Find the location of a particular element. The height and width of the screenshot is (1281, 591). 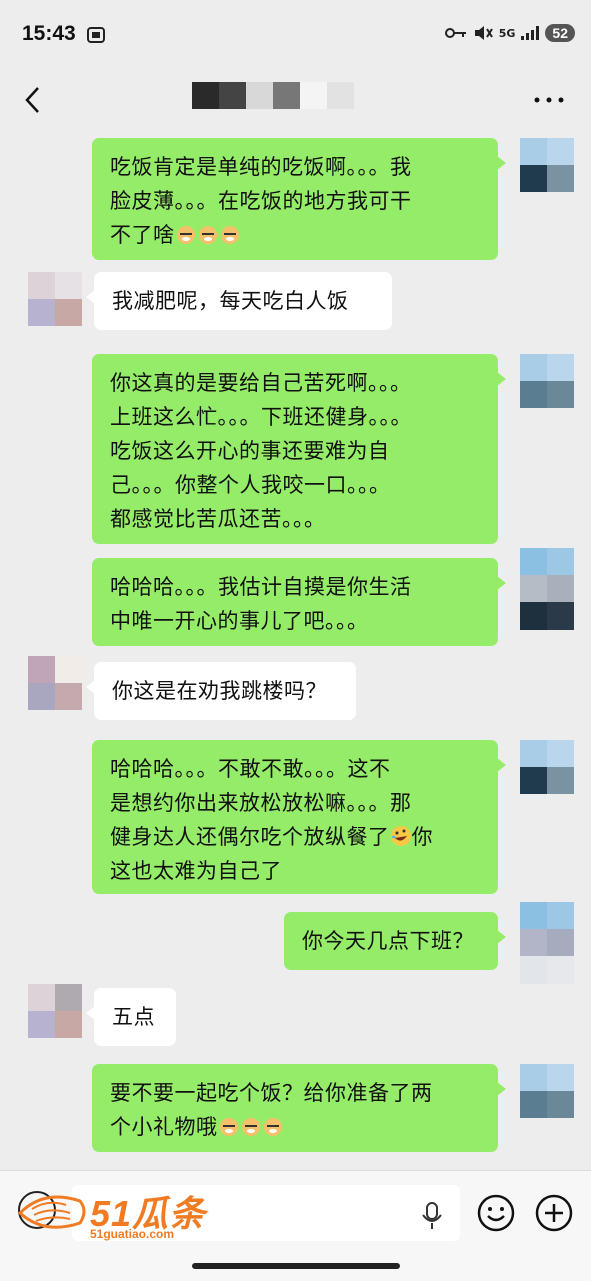

message-line: 中唯一开心的事儿了吧。。。 is located at coordinates (239, 621).